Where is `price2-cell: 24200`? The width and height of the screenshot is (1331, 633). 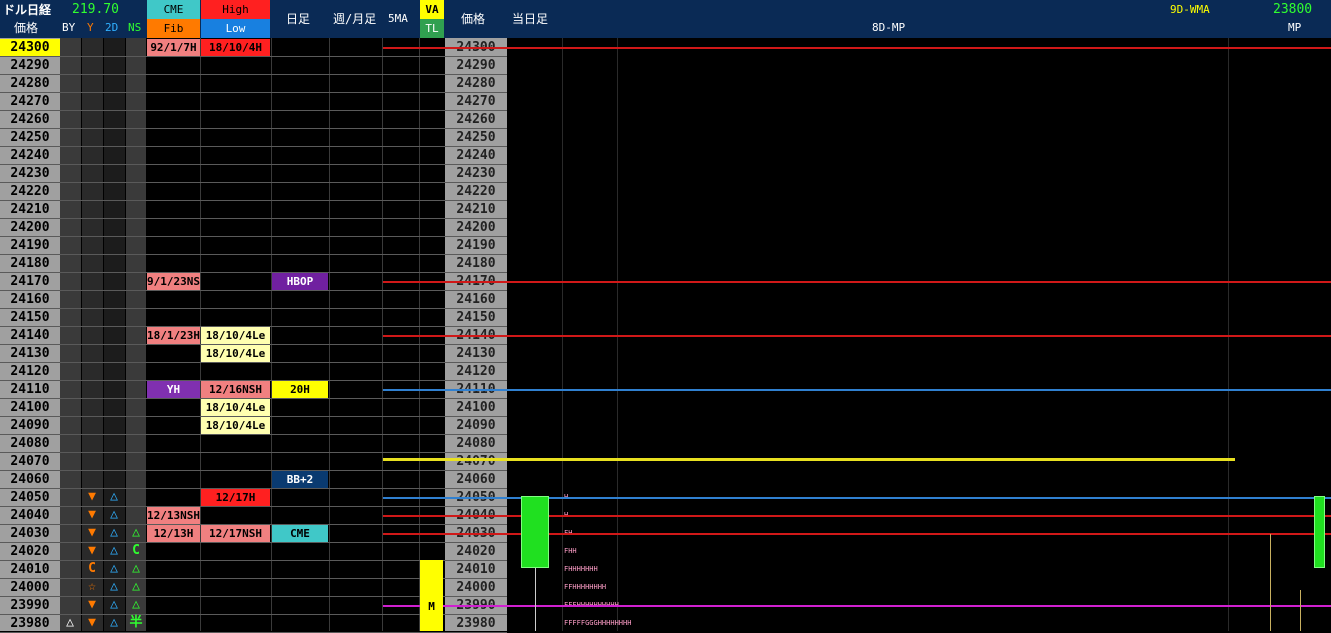
price2-cell: 24200 is located at coordinates (476, 227).